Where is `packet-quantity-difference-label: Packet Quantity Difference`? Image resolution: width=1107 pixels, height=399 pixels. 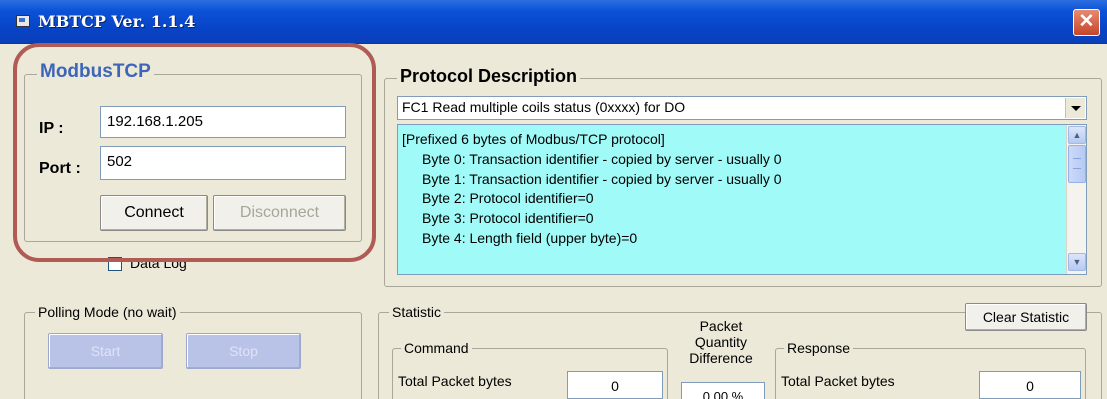
packet-quantity-difference-label: Packet Quantity Difference is located at coordinates (721, 342).